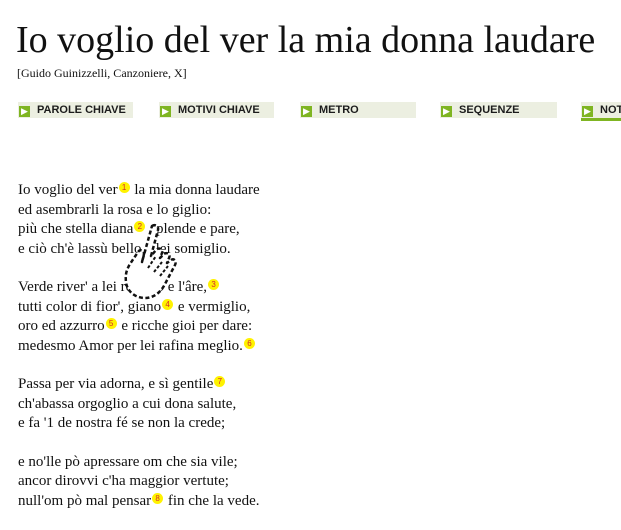  Describe the element at coordinates (81, 110) in the screenshot. I see `tab-label: PAROLE CHIAVE` at that location.